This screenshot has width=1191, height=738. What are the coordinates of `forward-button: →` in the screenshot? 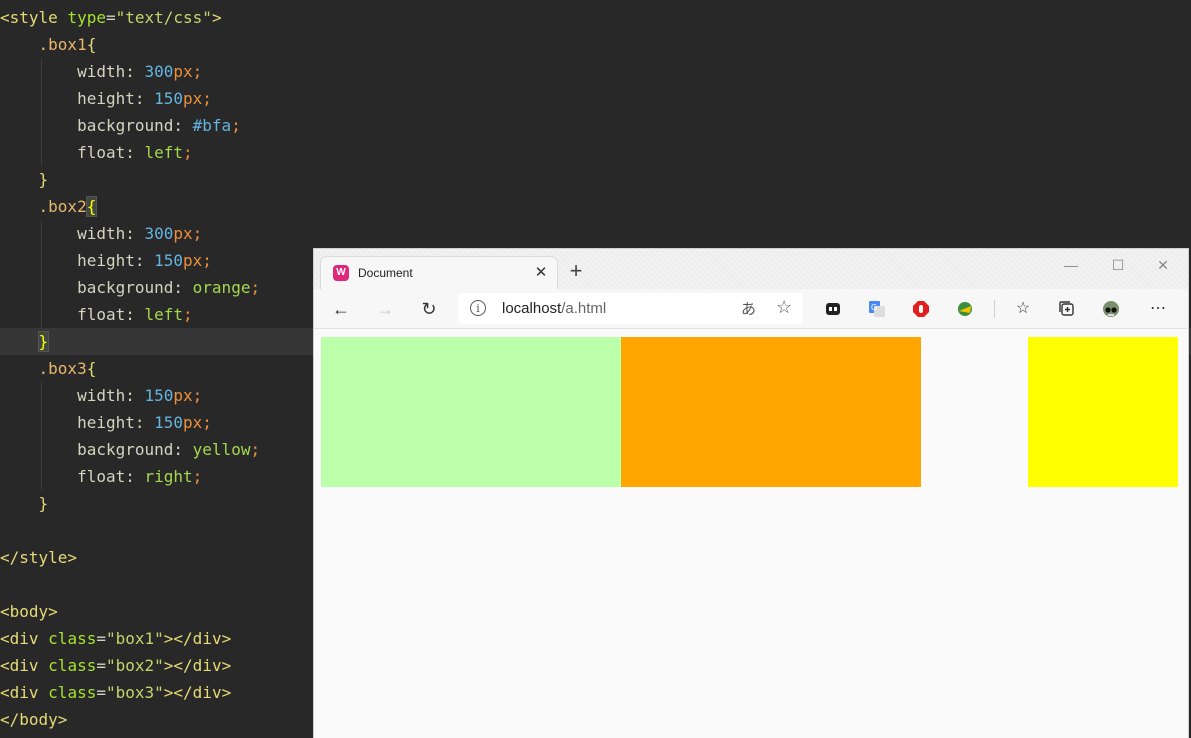 It's located at (385, 309).